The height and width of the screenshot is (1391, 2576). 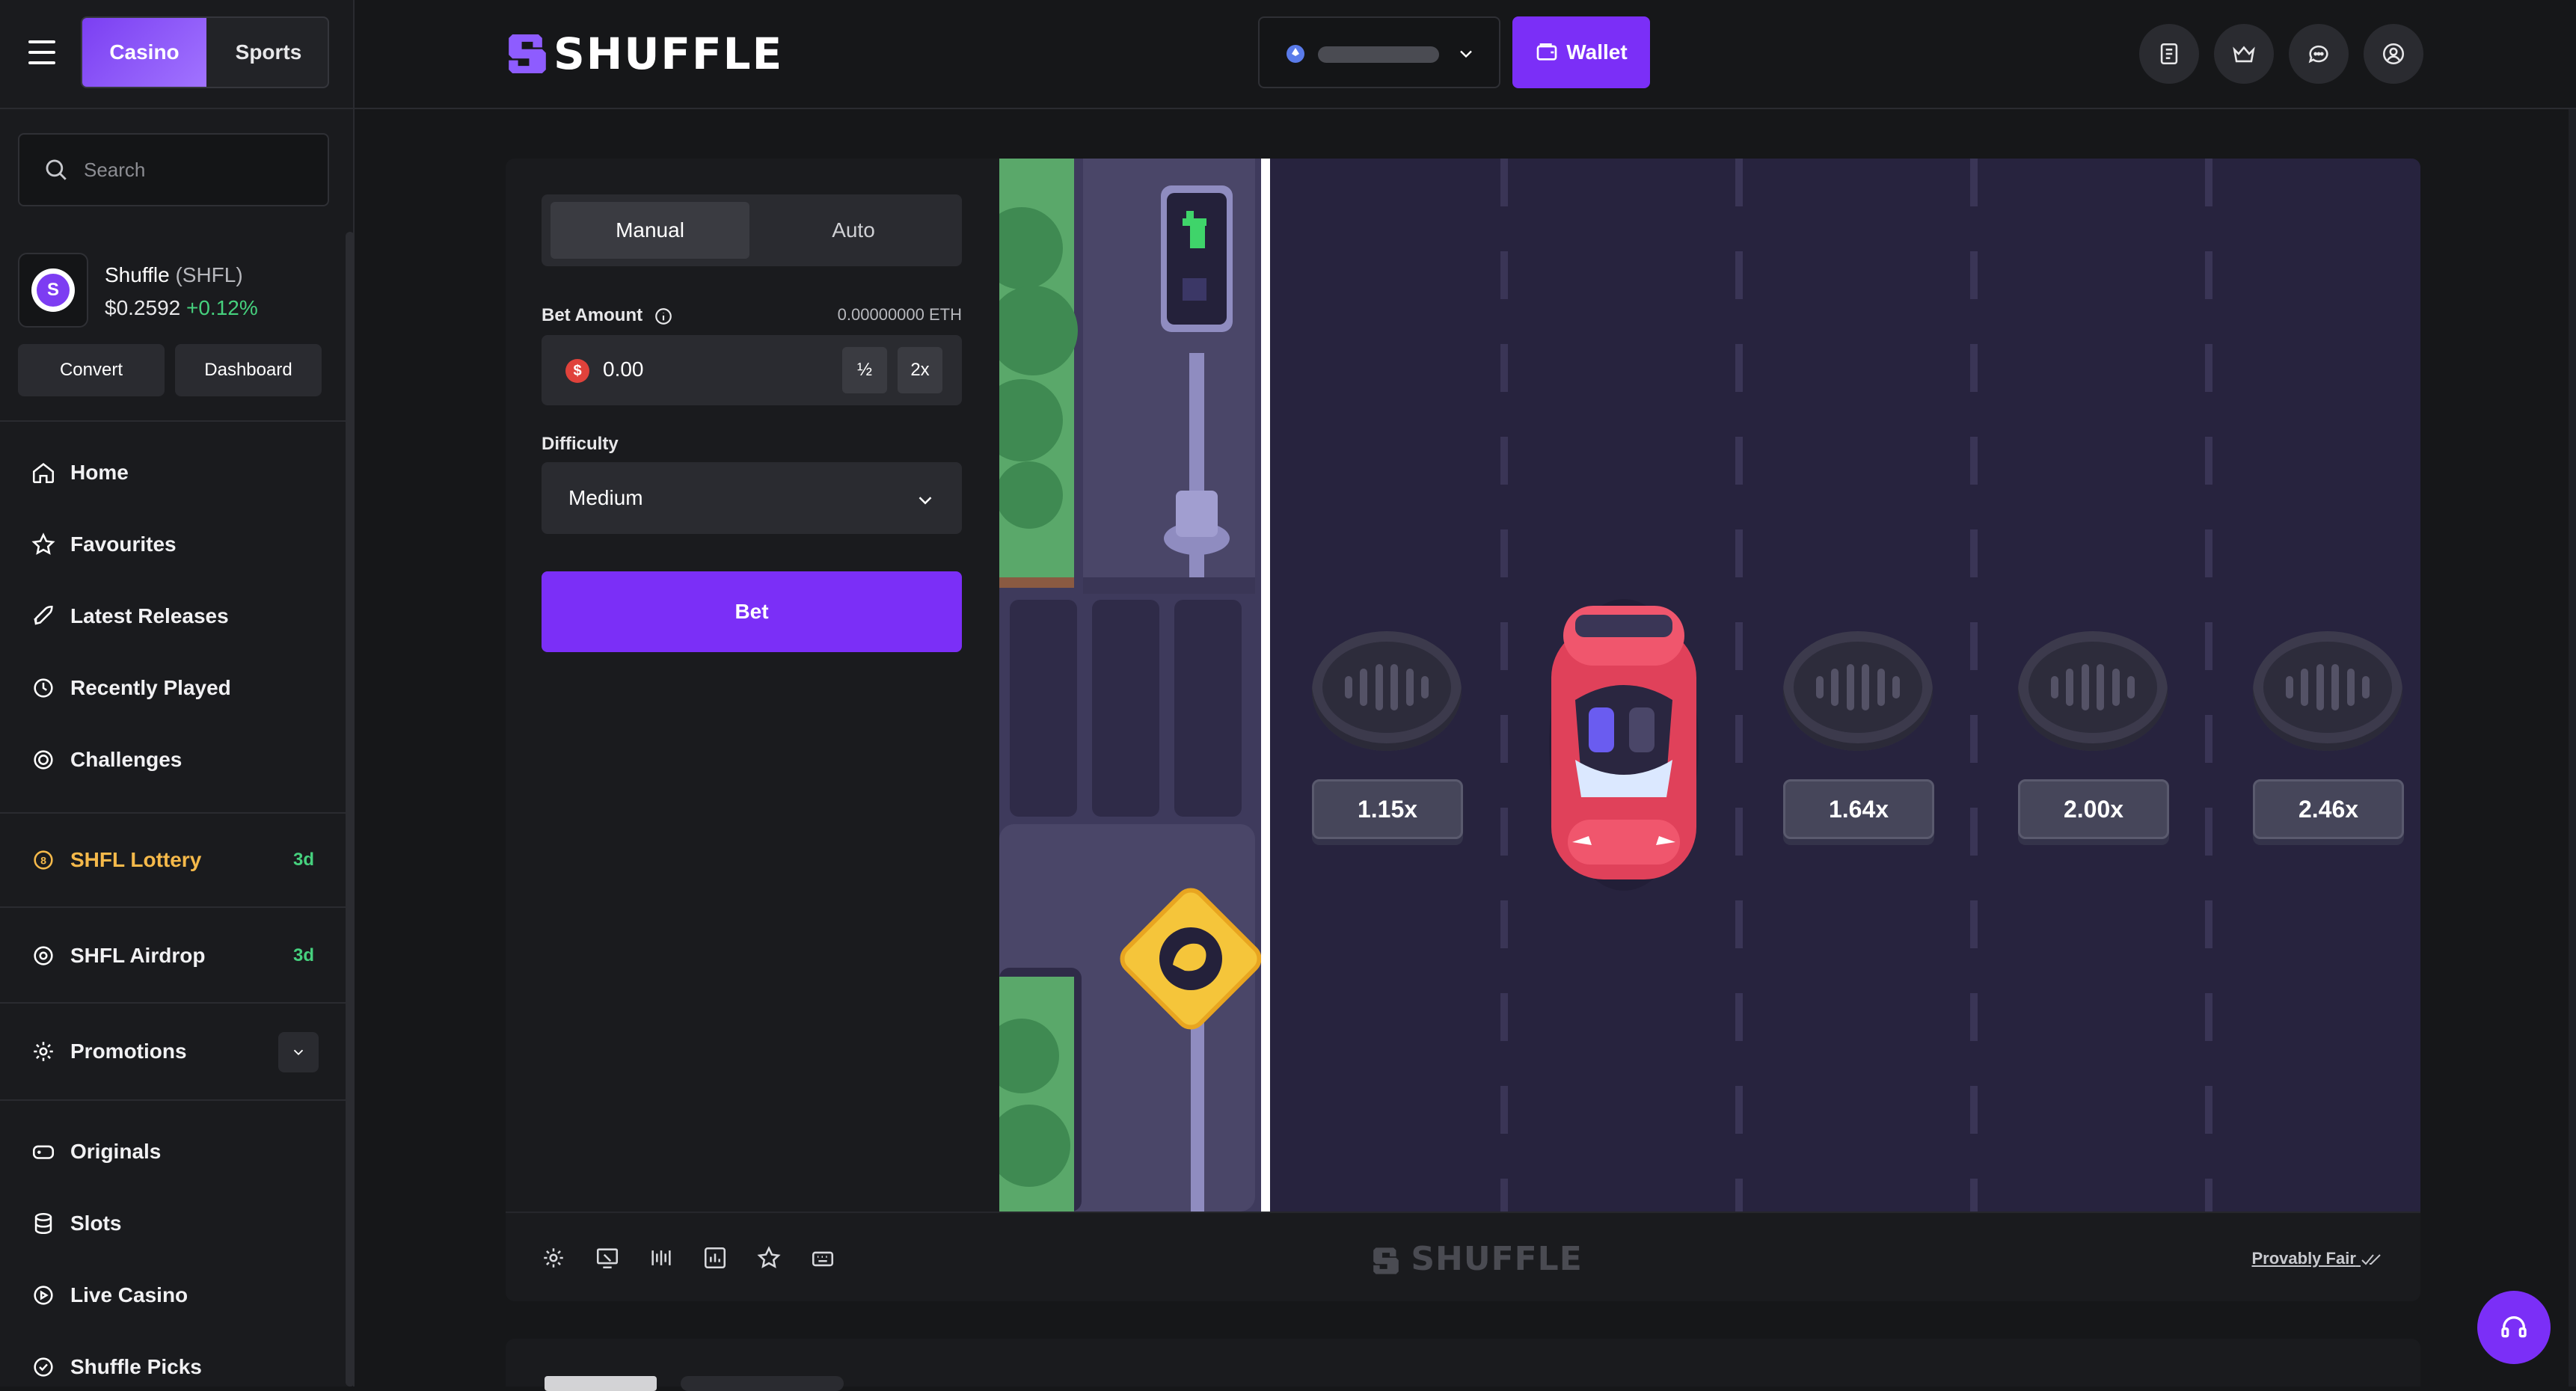 What do you see at coordinates (74, 1223) in the screenshot?
I see `sidebar-item-slots: Slots` at bounding box center [74, 1223].